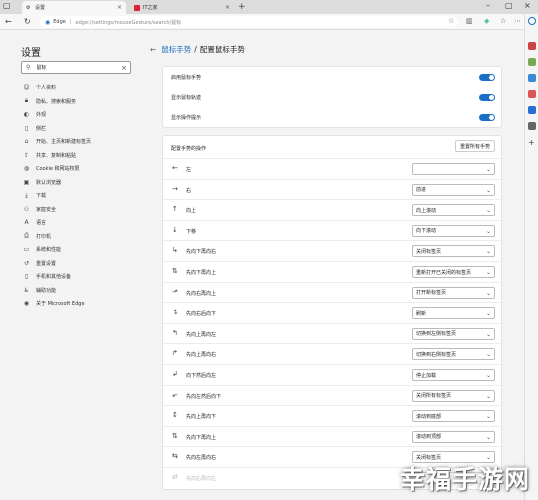  What do you see at coordinates (333, 291) in the screenshot?
I see `gesture-row: ⬏ 先向右再向上 打开新标签页 ⌄` at bounding box center [333, 291].